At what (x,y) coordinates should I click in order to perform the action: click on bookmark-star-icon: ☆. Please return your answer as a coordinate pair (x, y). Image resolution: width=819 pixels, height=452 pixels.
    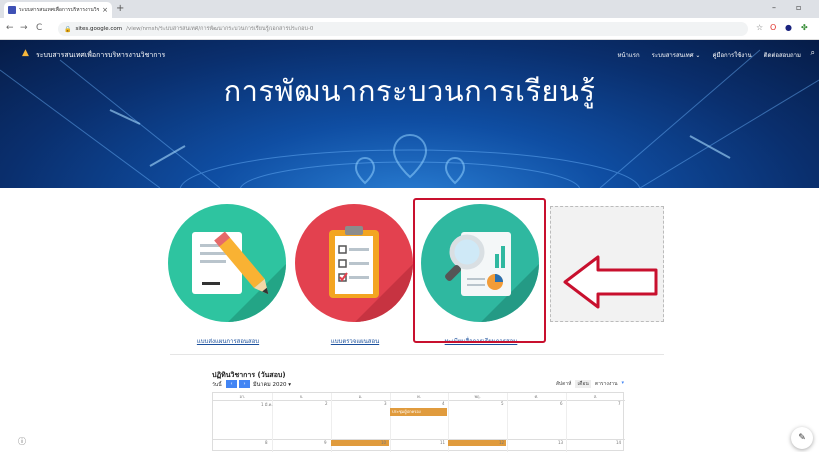
    Looking at the image, I should click on (759, 27).